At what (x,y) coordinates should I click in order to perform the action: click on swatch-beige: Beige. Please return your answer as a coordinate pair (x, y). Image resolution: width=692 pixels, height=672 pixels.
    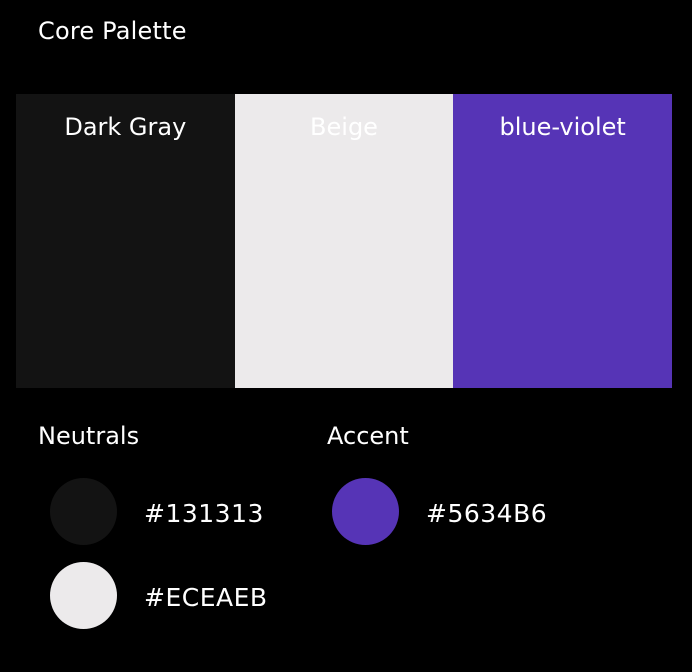
    Looking at the image, I should click on (344, 241).